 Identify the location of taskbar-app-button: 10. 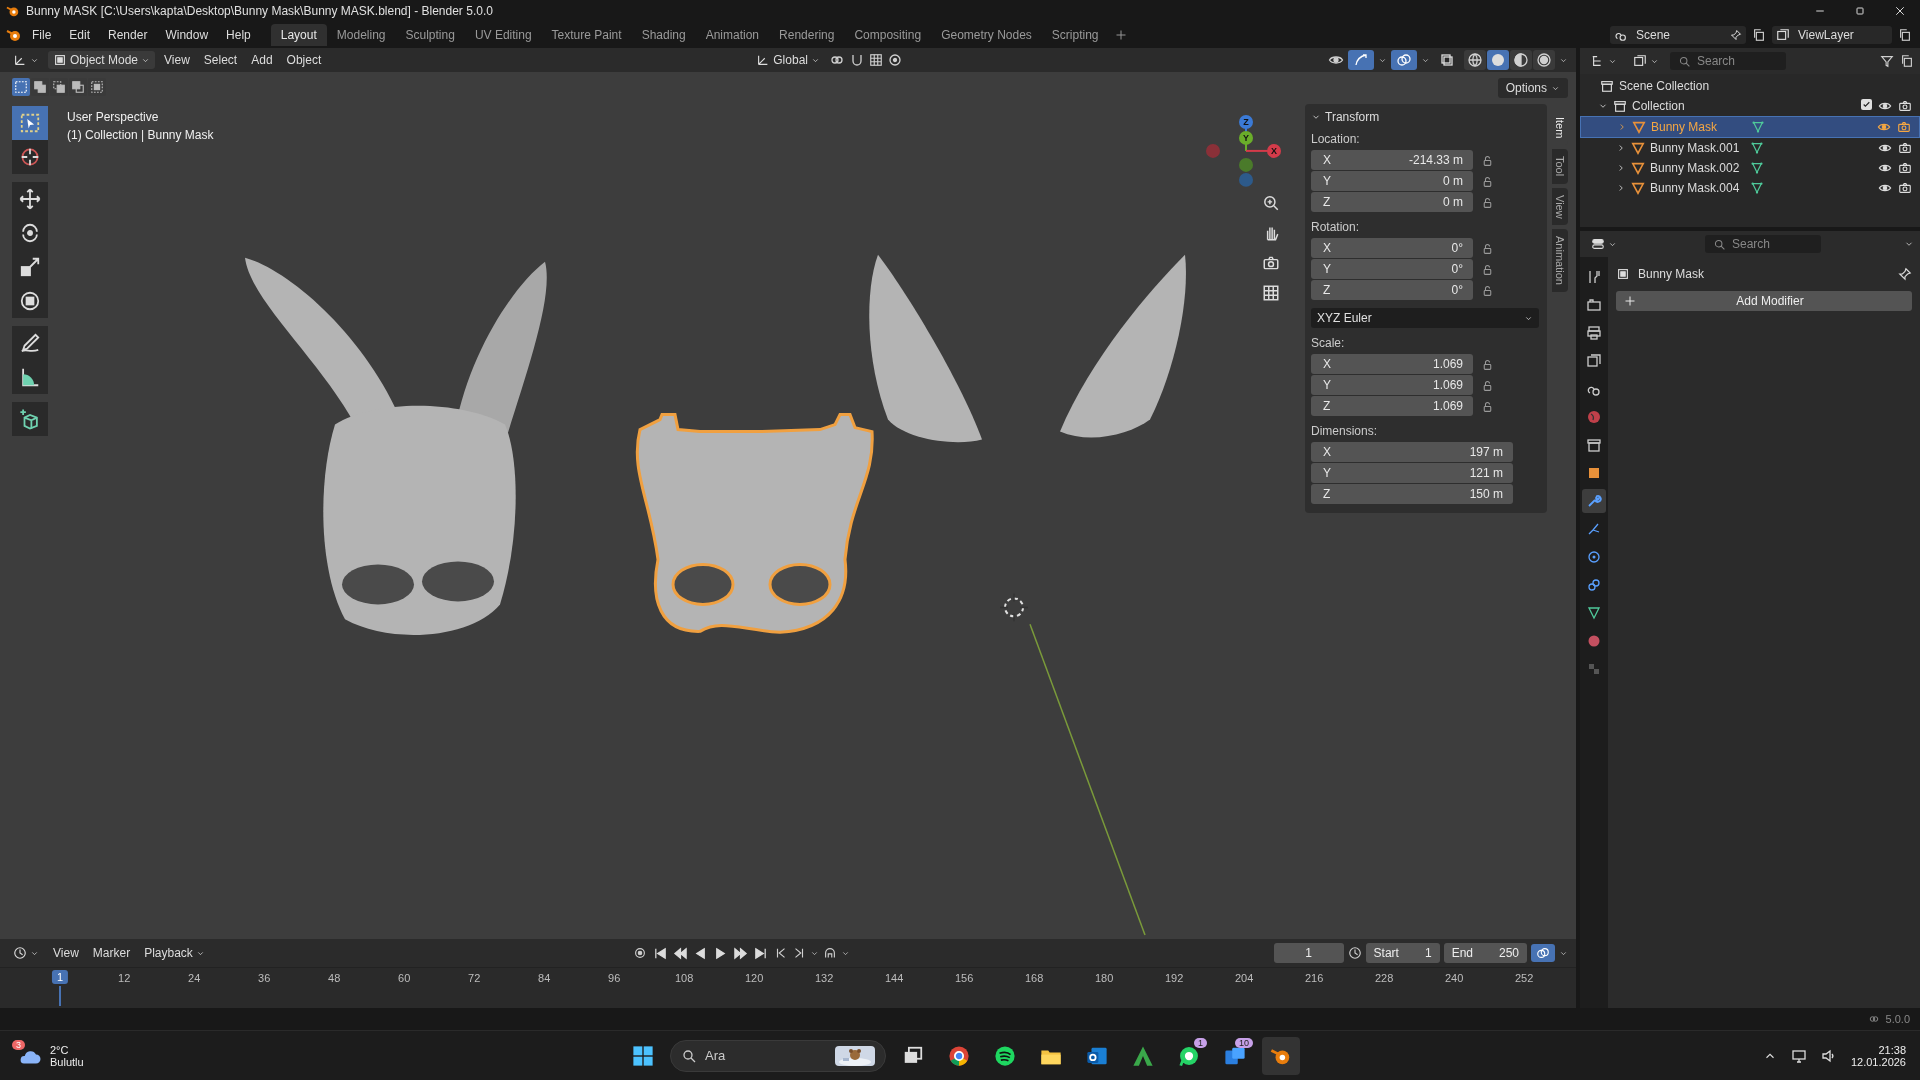
(1235, 1055).